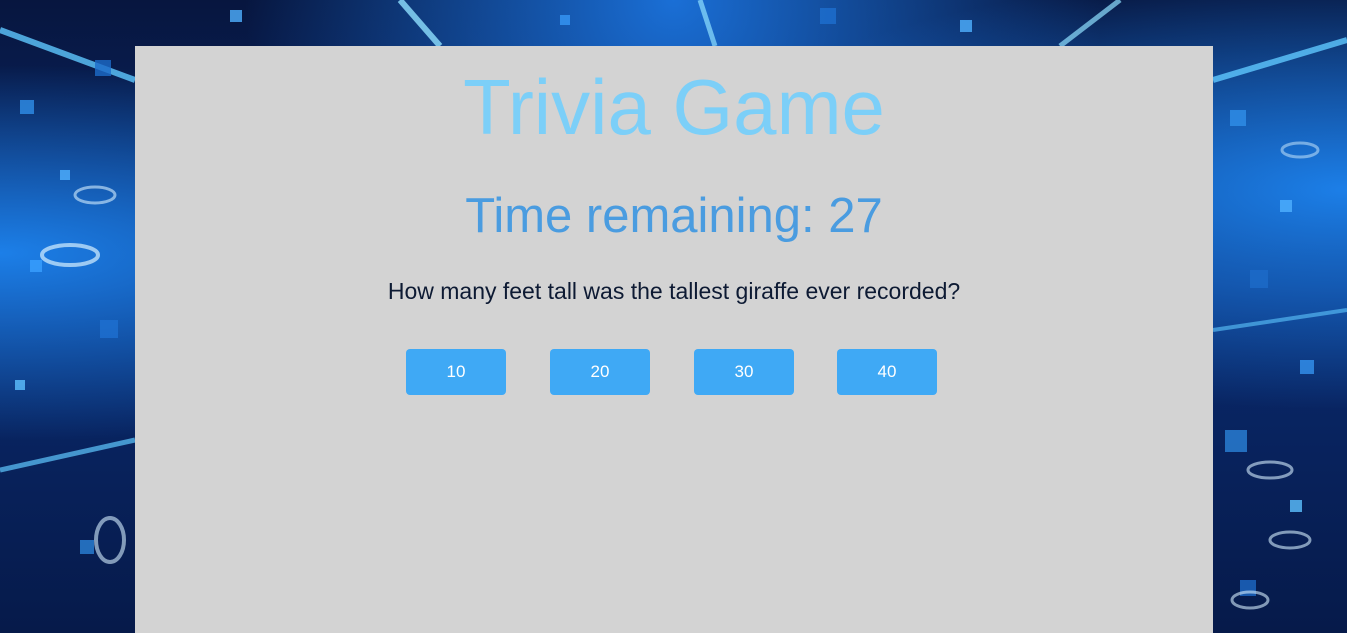 The width and height of the screenshot is (1347, 633). What do you see at coordinates (674, 107) in the screenshot?
I see `page-title: Trivia Game` at bounding box center [674, 107].